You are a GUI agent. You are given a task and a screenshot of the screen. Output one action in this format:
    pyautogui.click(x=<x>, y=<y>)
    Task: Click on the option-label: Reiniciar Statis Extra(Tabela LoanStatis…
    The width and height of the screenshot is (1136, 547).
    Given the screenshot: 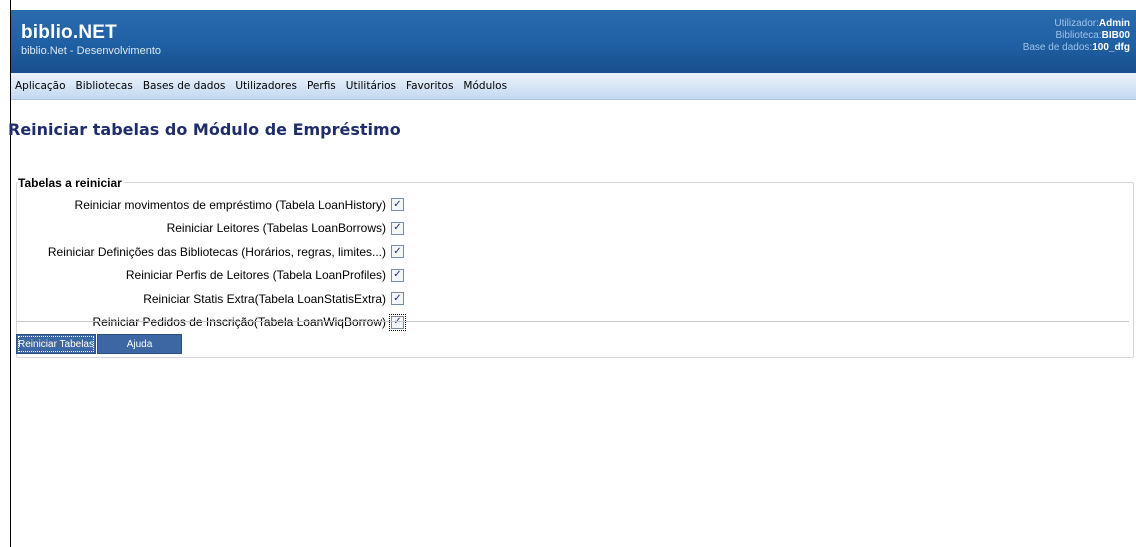 What is the action you would take?
    pyautogui.click(x=264, y=298)
    